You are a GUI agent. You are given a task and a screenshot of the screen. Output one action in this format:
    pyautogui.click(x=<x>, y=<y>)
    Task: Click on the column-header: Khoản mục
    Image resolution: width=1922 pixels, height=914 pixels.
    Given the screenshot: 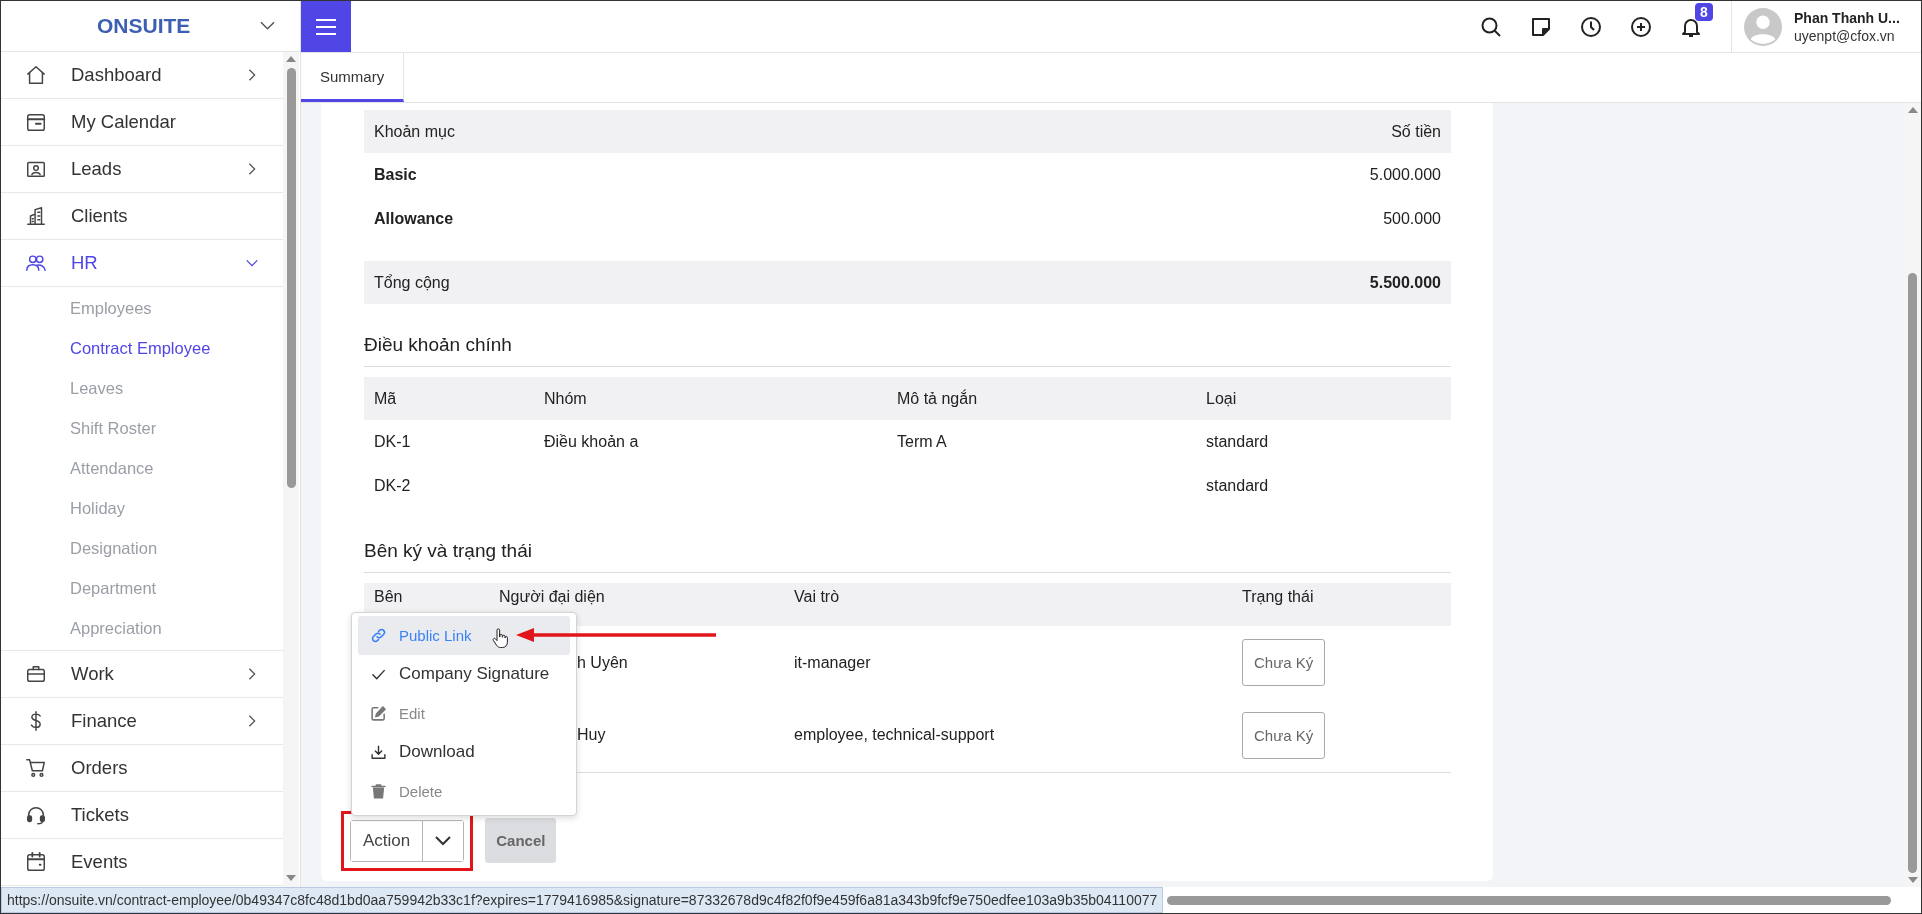 What is the action you would take?
    pyautogui.click(x=650, y=131)
    